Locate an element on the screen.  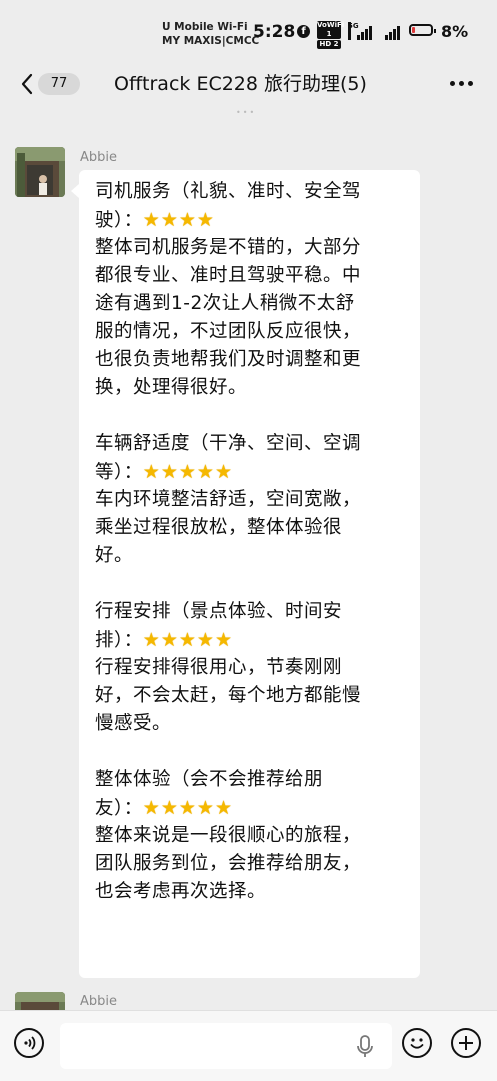
message-line-text: 途有遇到1-2次让人稍微不太舒 is located at coordinates (225, 303).